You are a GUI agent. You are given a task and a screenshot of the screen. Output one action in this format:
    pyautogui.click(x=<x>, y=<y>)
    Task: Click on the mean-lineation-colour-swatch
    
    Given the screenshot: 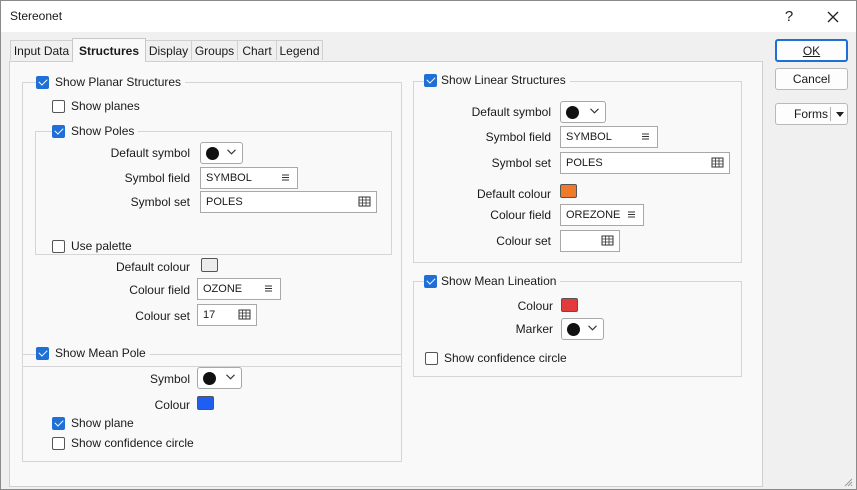 What is the action you would take?
    pyautogui.click(x=569, y=305)
    